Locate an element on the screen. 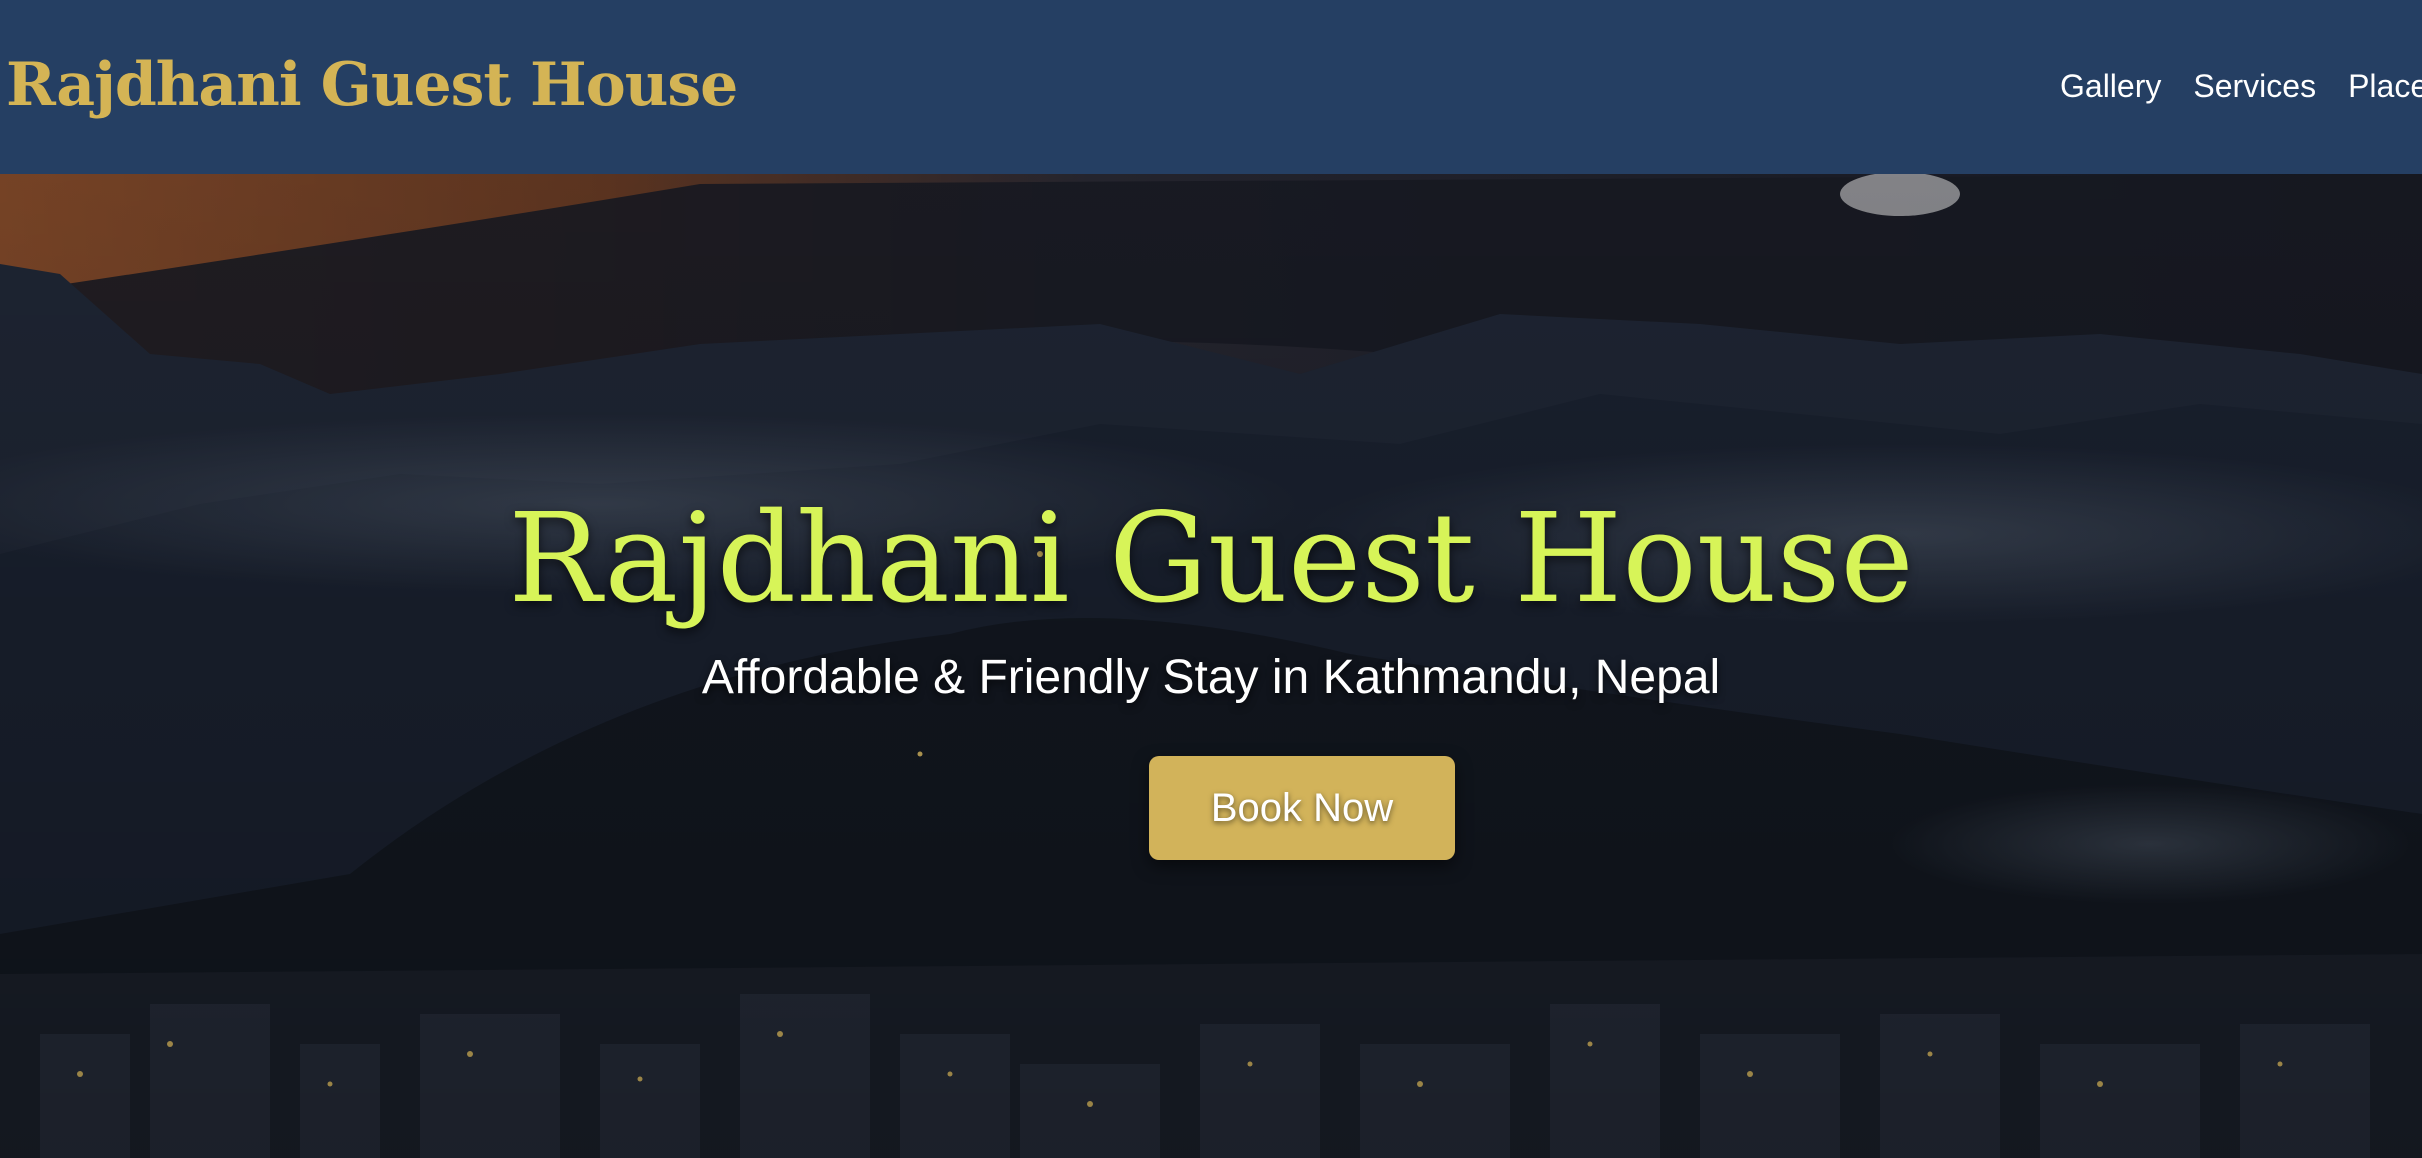  nav-link-gallery: Gallery is located at coordinates (2110, 86).